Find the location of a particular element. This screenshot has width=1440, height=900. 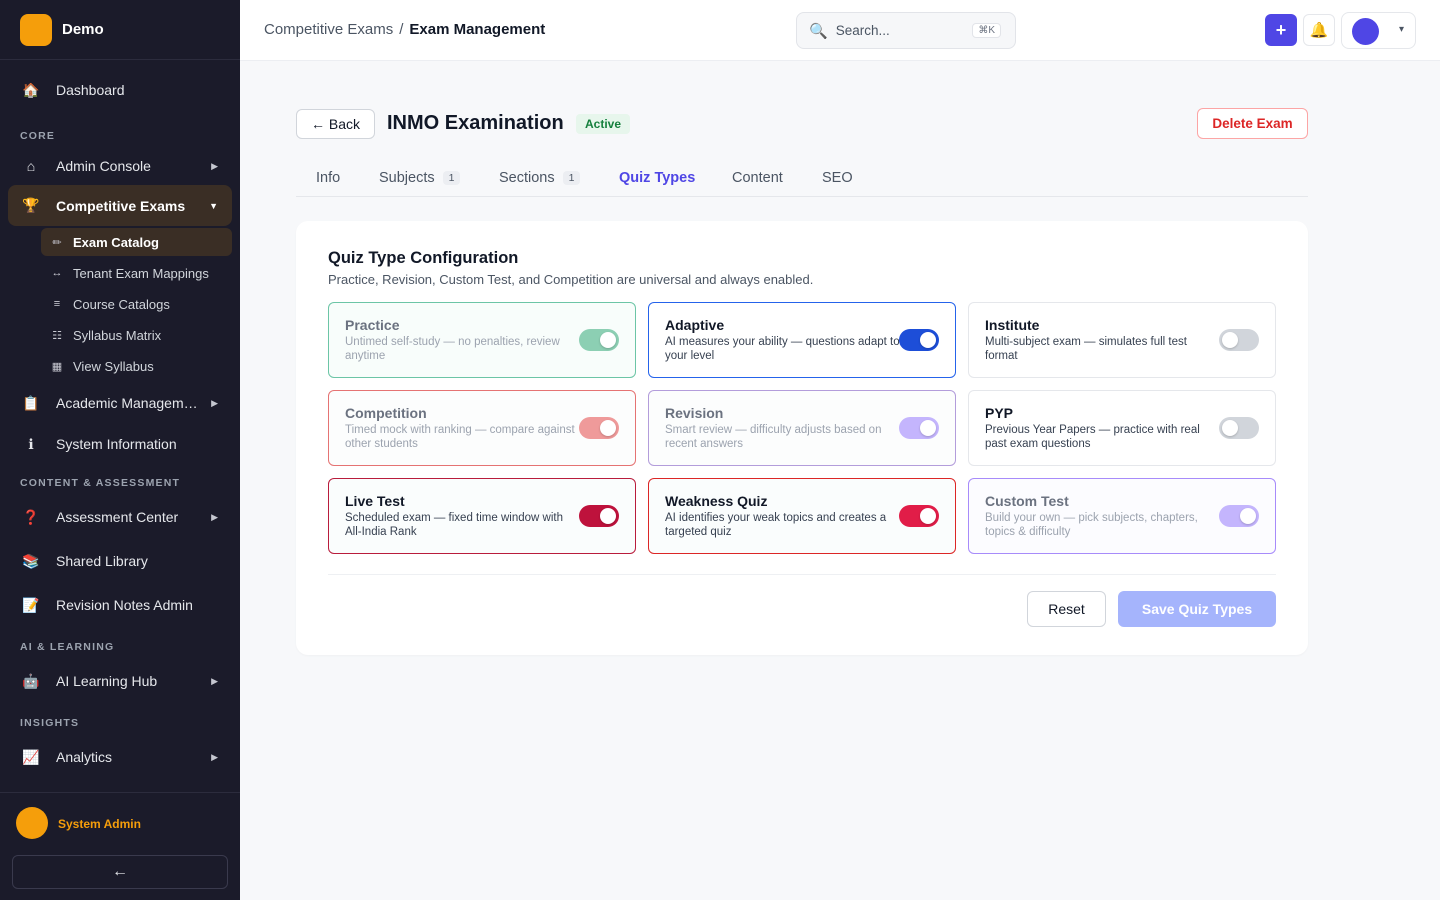

sidebar-subitem-label: Course Catalogs is located at coordinates (121, 304).